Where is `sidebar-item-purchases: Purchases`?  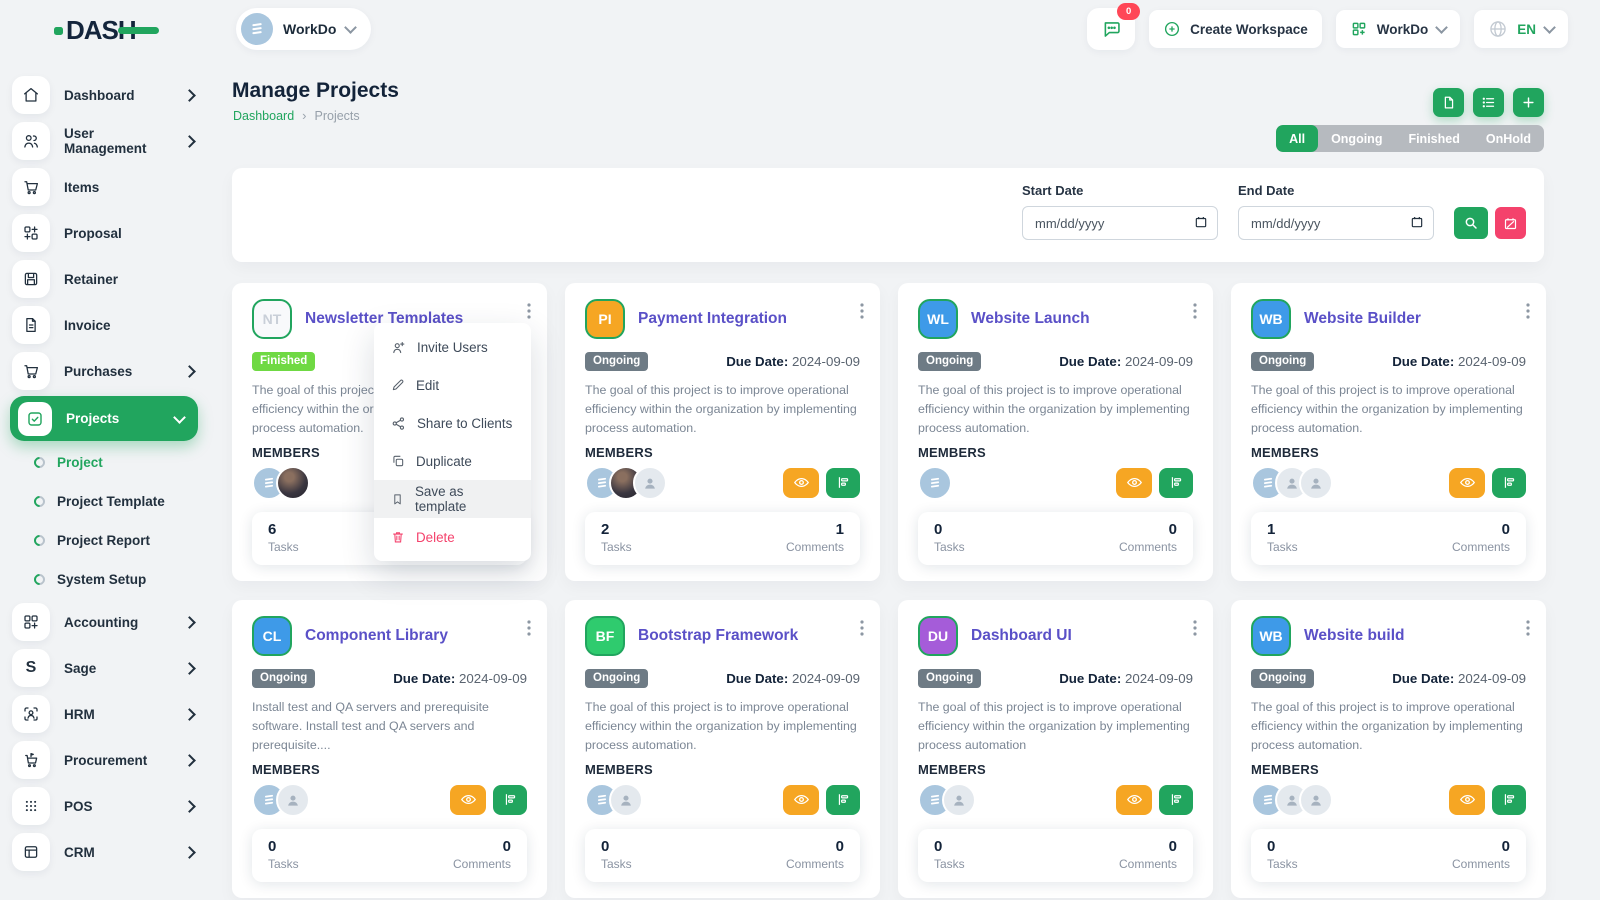
sidebar-item-purchases: Purchases is located at coordinates (105, 371).